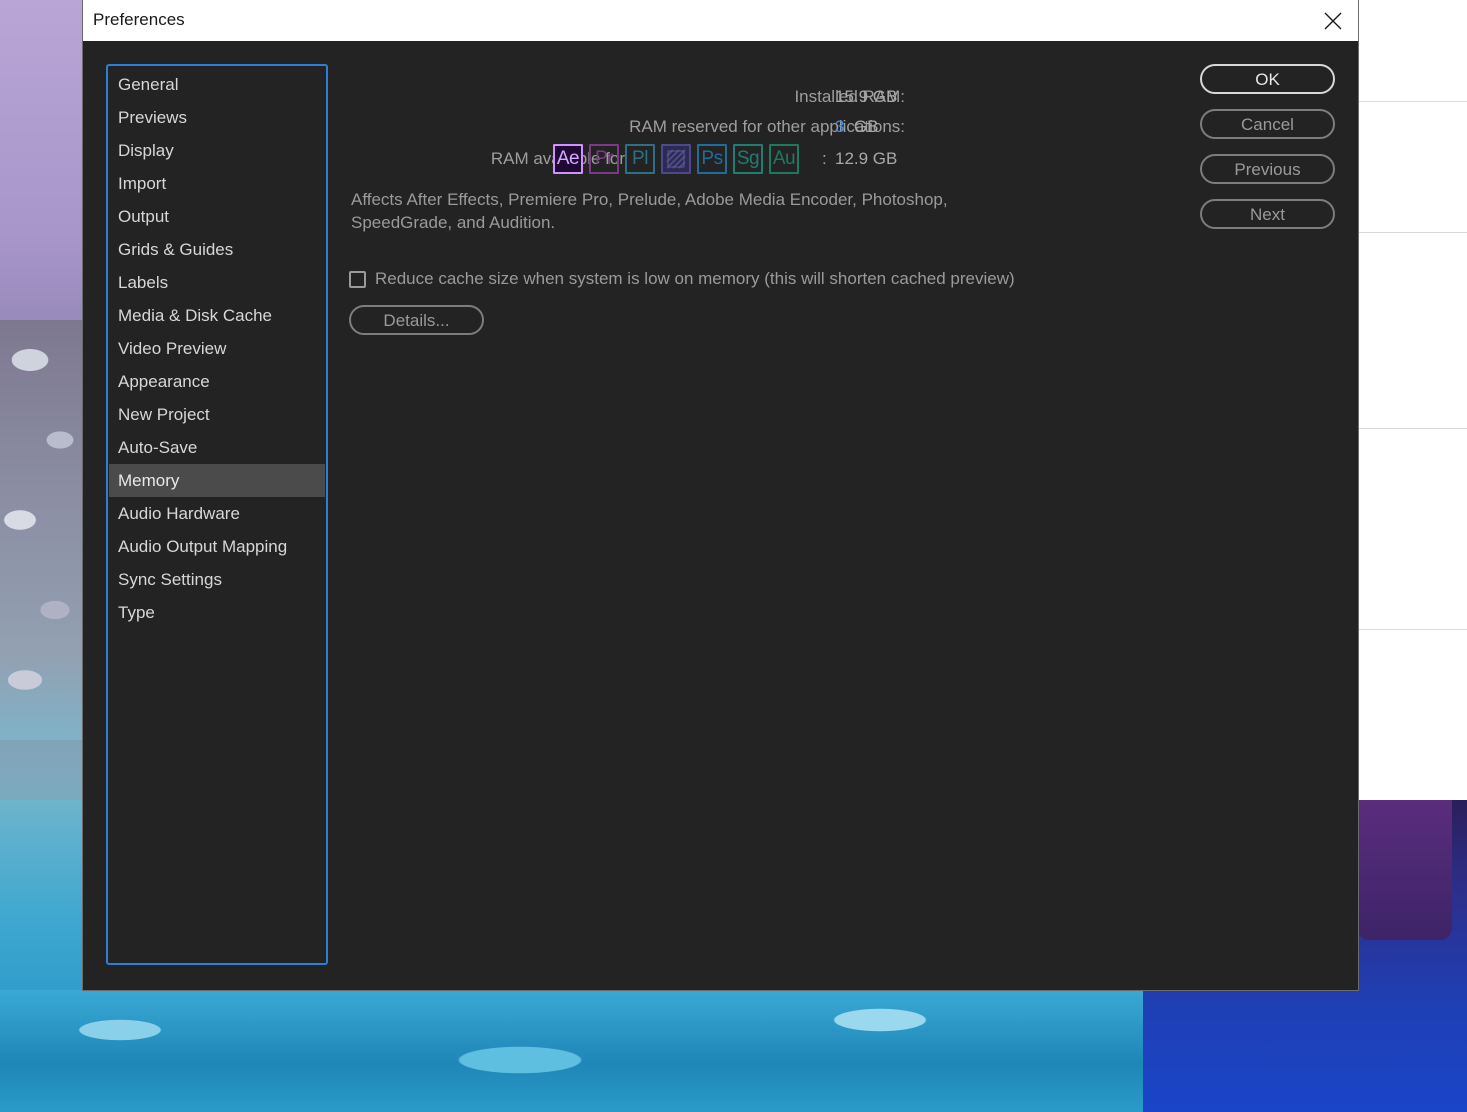 Image resolution: width=1467 pixels, height=1112 pixels. Describe the element at coordinates (217, 216) in the screenshot. I see `category-item-output: Output` at that location.